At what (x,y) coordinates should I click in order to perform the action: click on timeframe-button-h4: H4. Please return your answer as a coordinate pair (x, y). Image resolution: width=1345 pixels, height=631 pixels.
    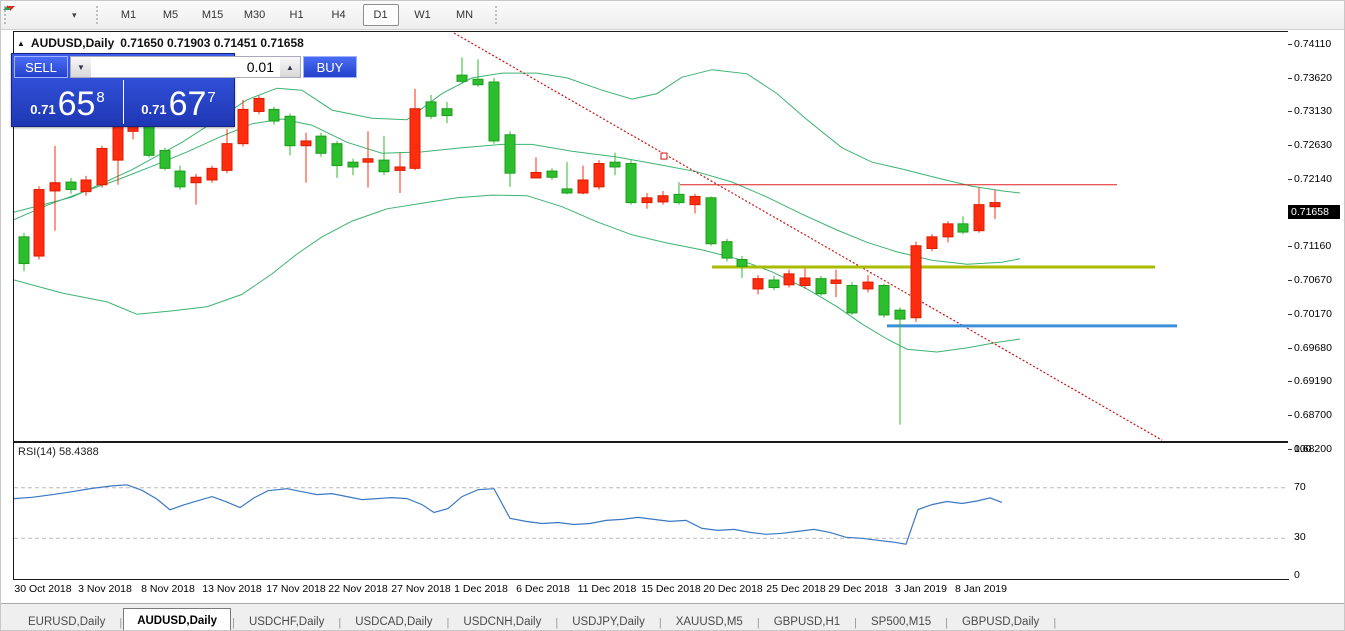
    Looking at the image, I should click on (339, 15).